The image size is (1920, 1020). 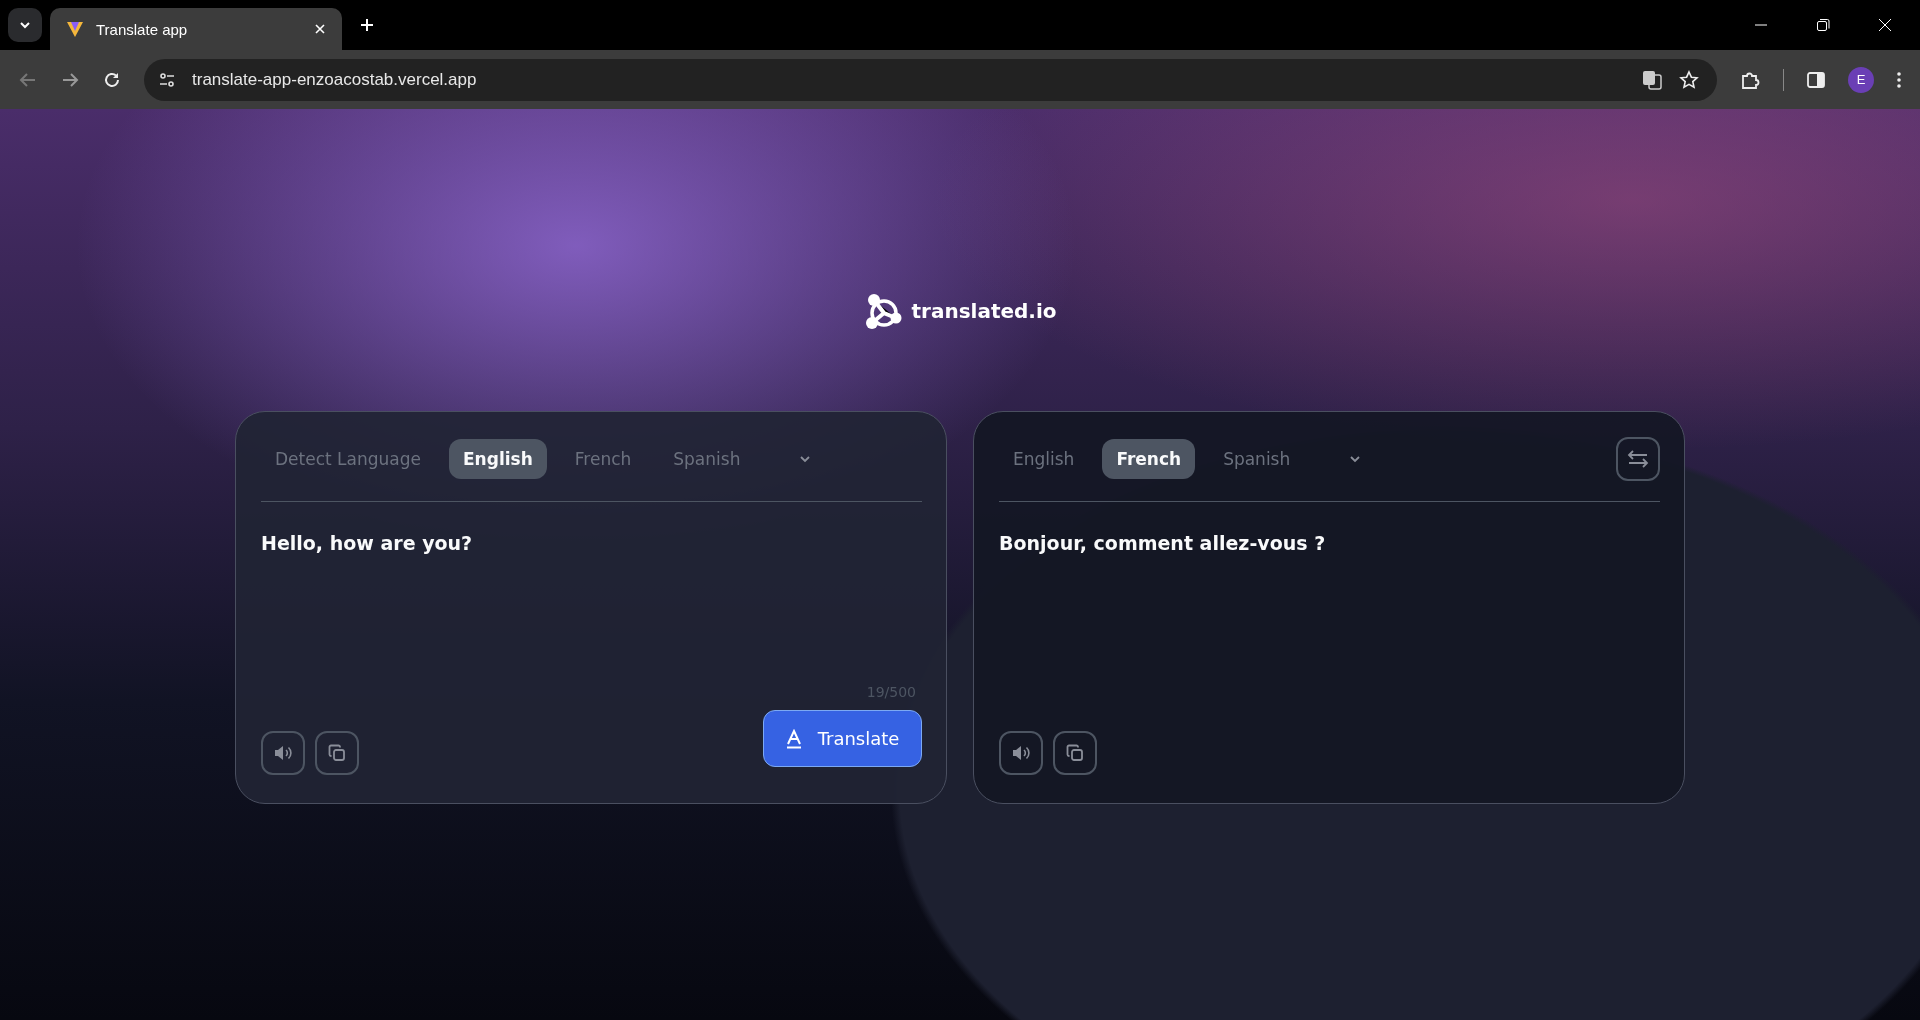 What do you see at coordinates (1149, 459) in the screenshot?
I see `language-tab: French` at bounding box center [1149, 459].